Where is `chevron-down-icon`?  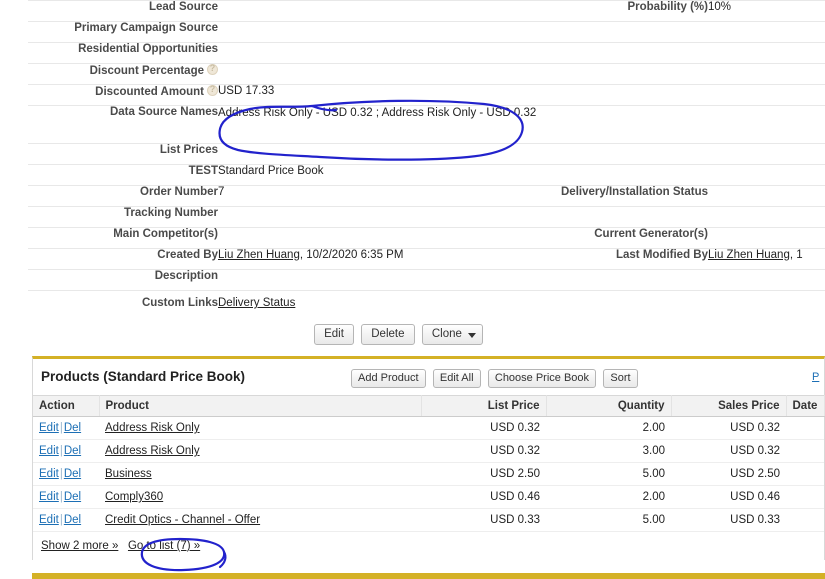
chevron-down-icon is located at coordinates (471, 335).